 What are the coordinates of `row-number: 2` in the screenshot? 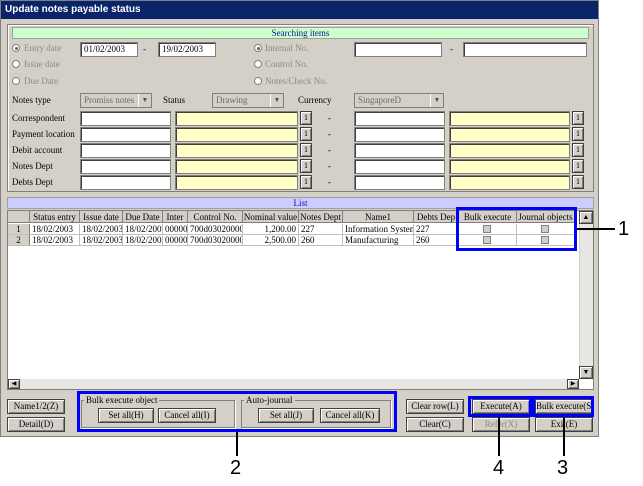 It's located at (19, 240).